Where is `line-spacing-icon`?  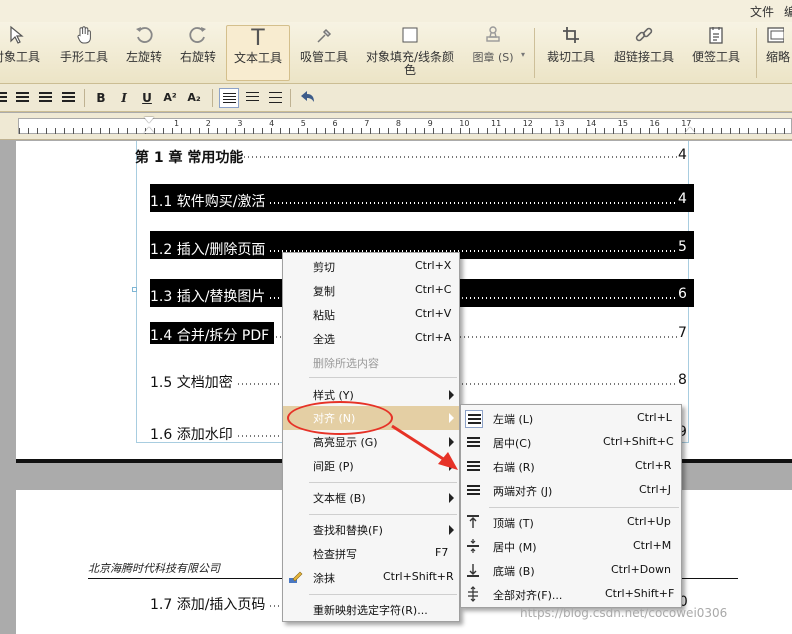 line-spacing-icon is located at coordinates (229, 98).